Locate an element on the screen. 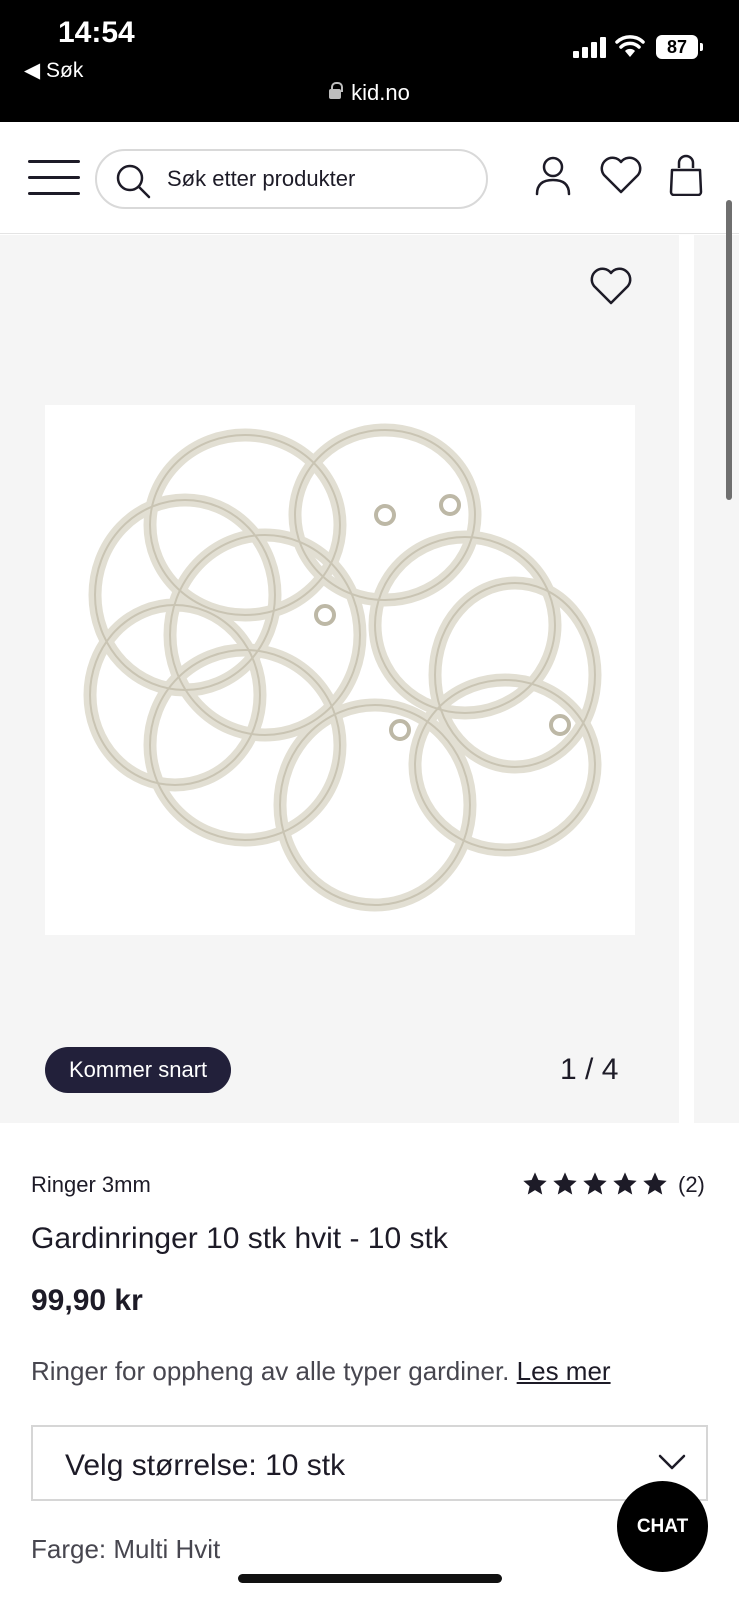  chevron-down-icon is located at coordinates (672, 1462).